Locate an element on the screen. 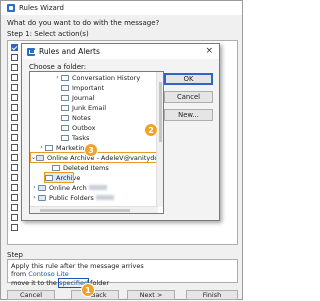 The height and width of the screenshot is (301, 320). tree-item-deleted-items: Deleted Items is located at coordinates (77, 167).